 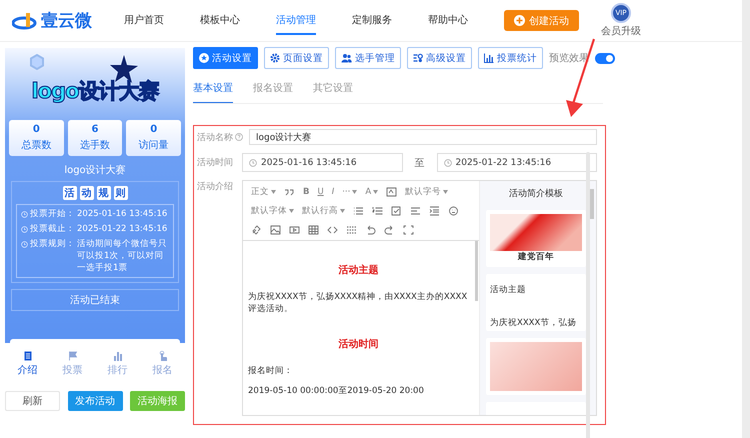 I want to click on underline-button: U, so click(x=320, y=191).